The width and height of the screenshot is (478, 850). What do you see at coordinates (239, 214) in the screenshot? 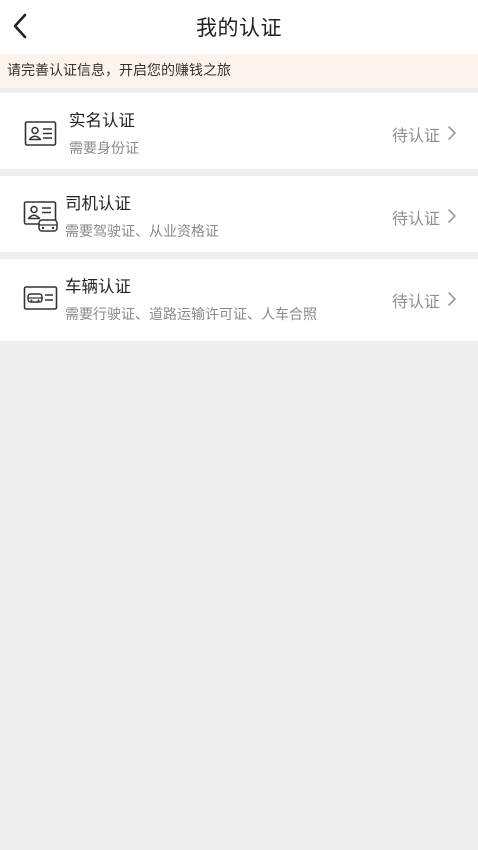
I see `card-driver-verification: 司机认证 需要驾驶证、从业资格证 待认证` at bounding box center [239, 214].